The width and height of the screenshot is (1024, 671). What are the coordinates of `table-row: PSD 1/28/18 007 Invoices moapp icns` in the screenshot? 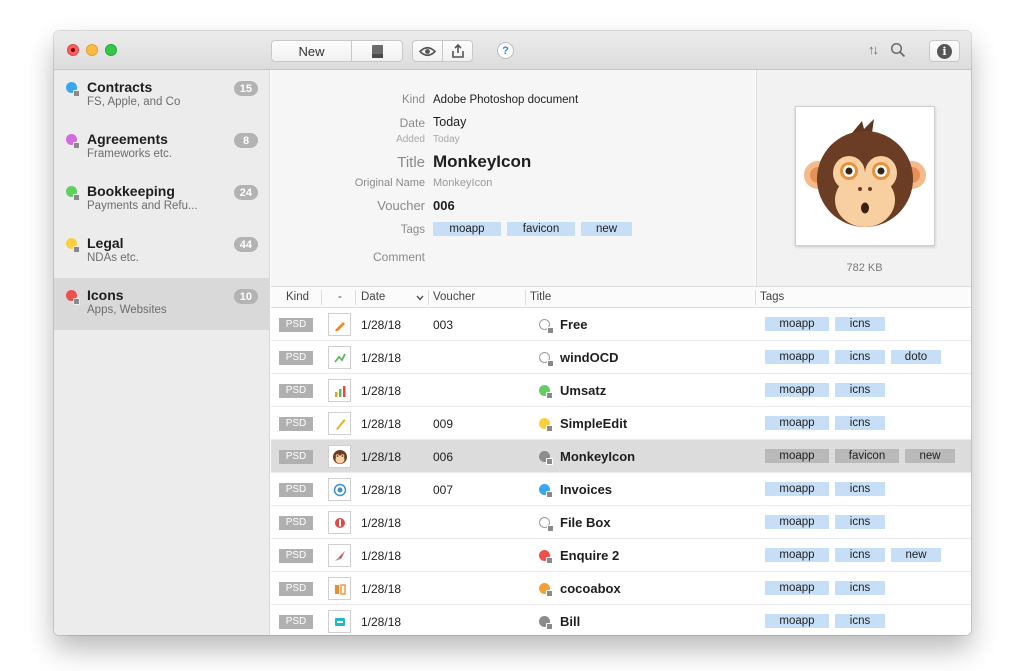 It's located at (621, 489).